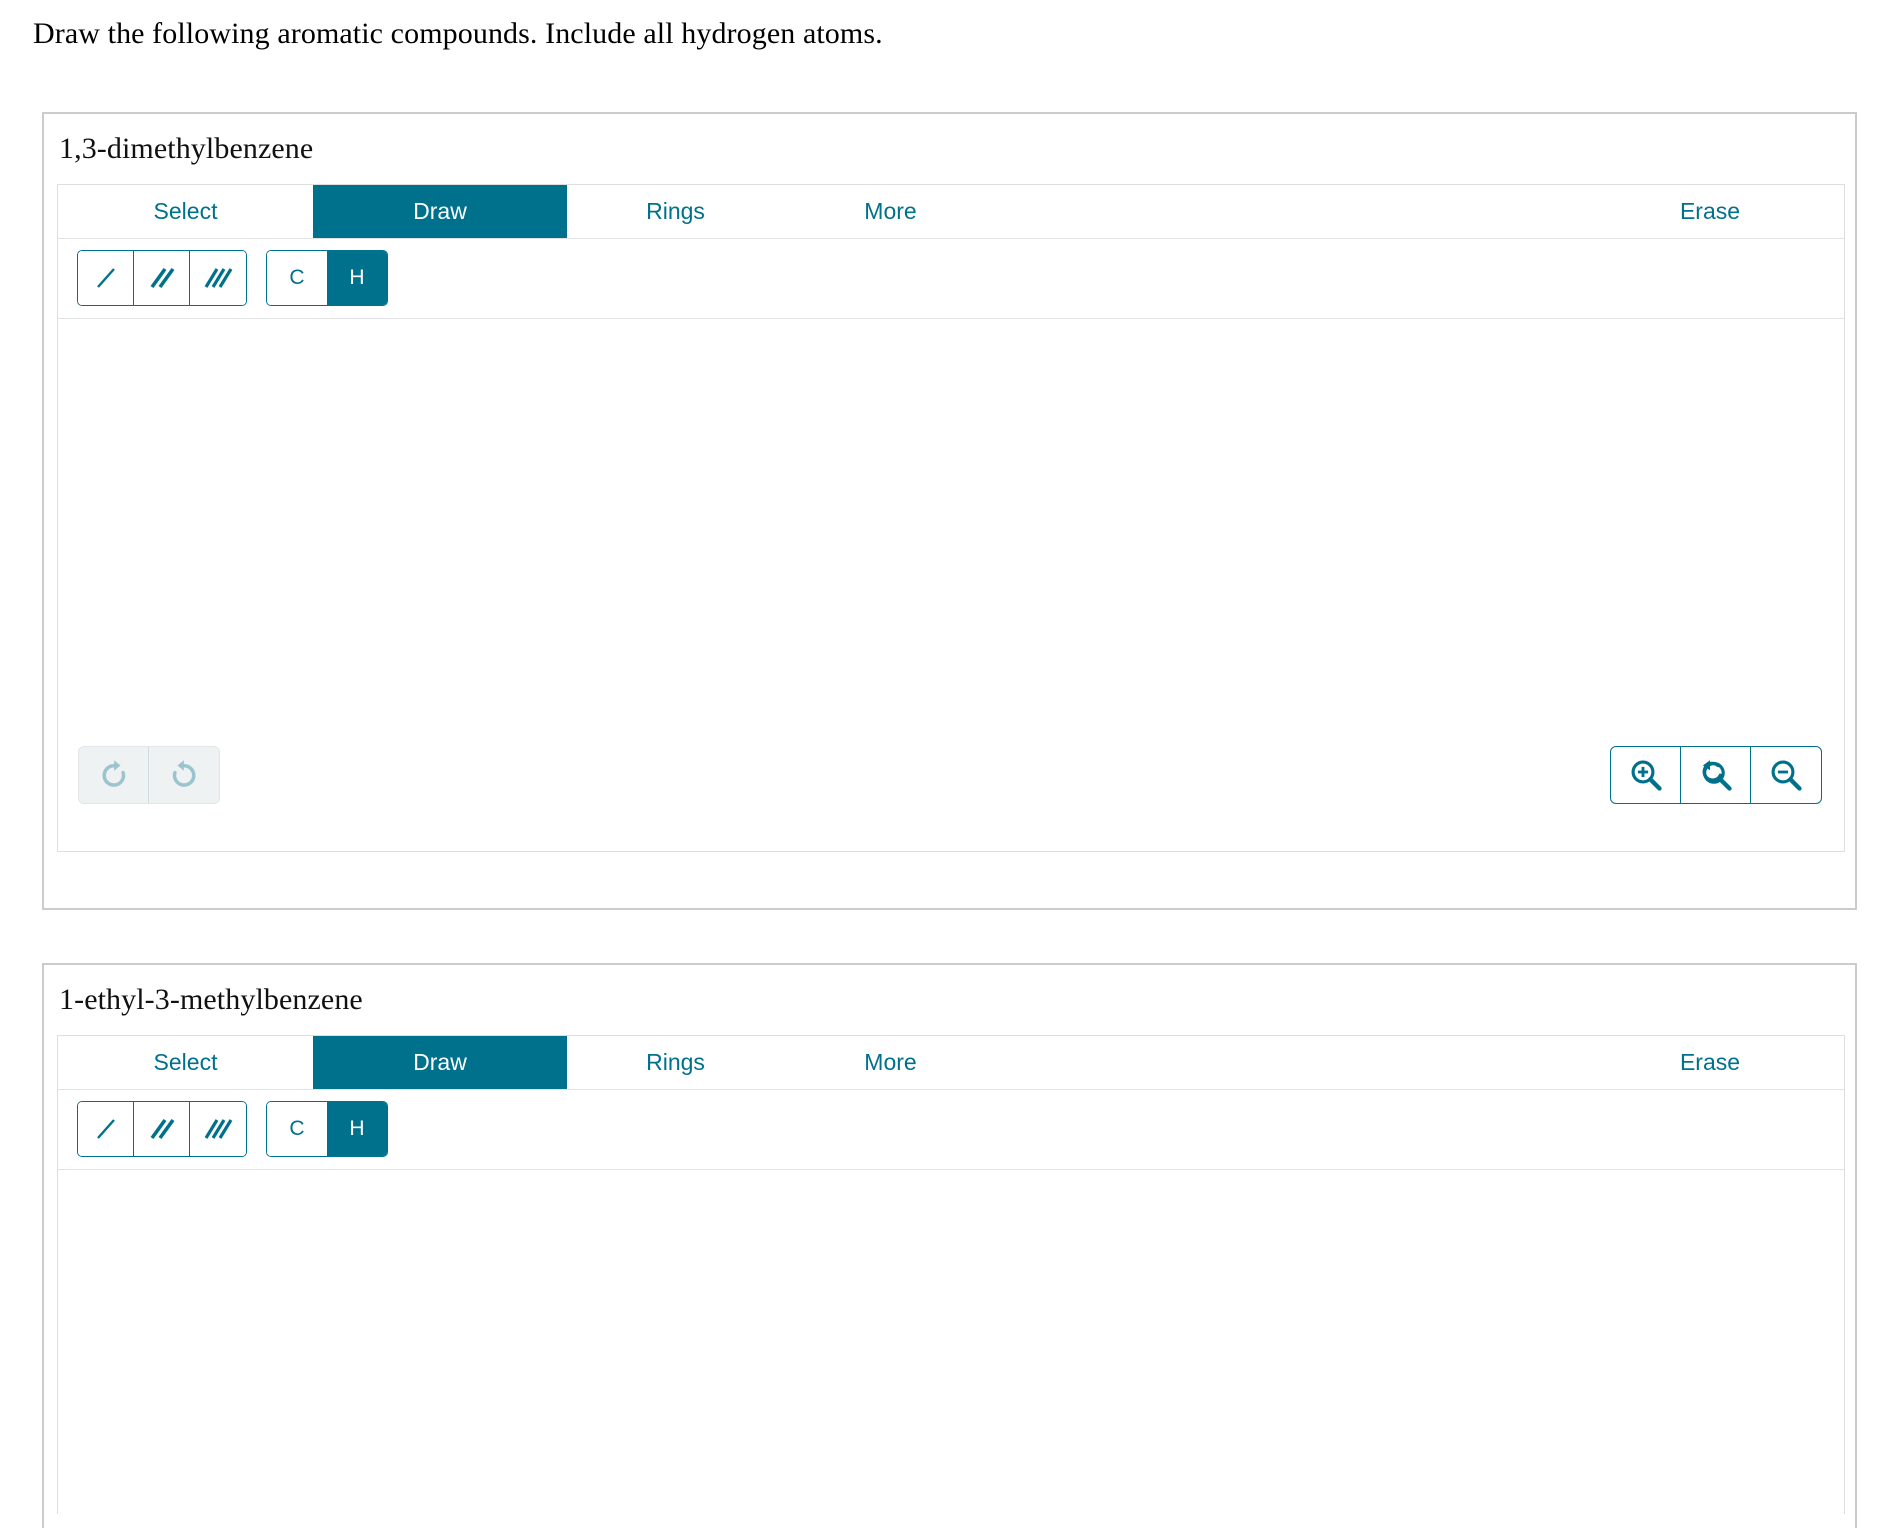 The width and height of the screenshot is (1898, 1528). Describe the element at coordinates (186, 148) in the screenshot. I see `compound-name-1: 1,3-dimethylbenzene` at that location.